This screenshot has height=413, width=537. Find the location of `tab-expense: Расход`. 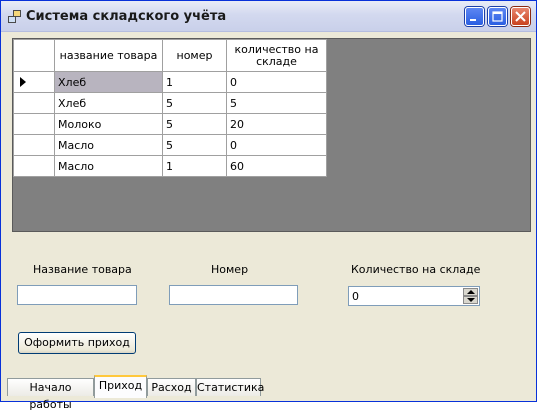

tab-expense: Расход is located at coordinates (171, 387).